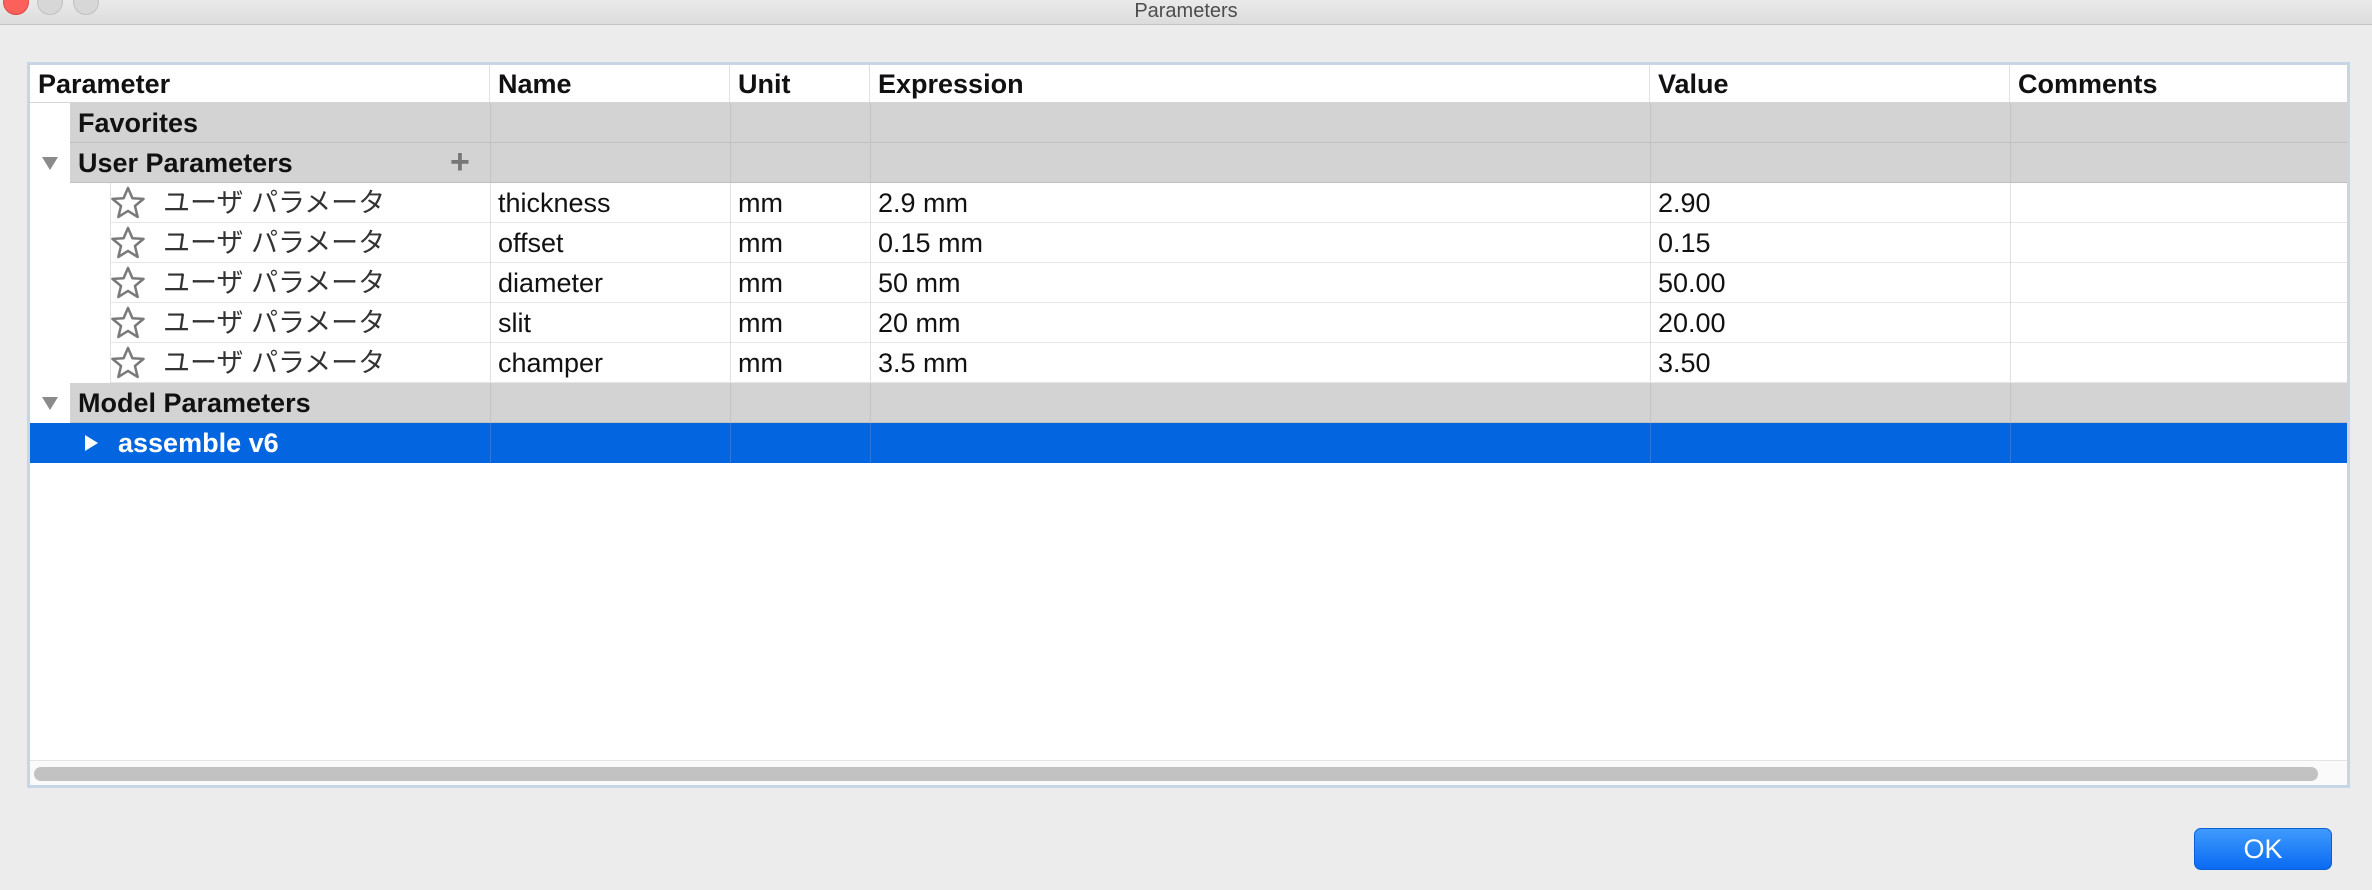  What do you see at coordinates (800, 83) in the screenshot?
I see `column-header-unit: Unit` at bounding box center [800, 83].